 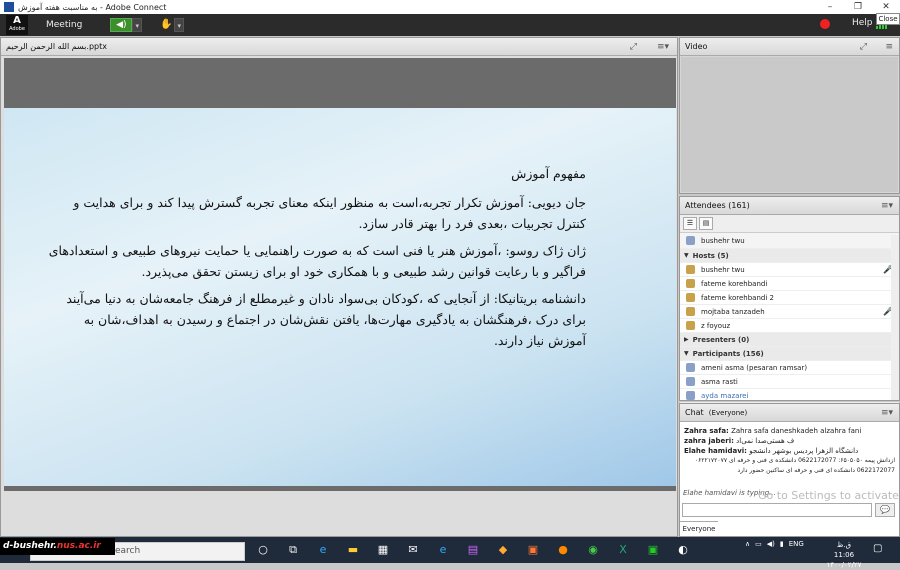 I want to click on system-tray: ∧ ▭ ◀) ▮ ENG, so click(x=774, y=544).